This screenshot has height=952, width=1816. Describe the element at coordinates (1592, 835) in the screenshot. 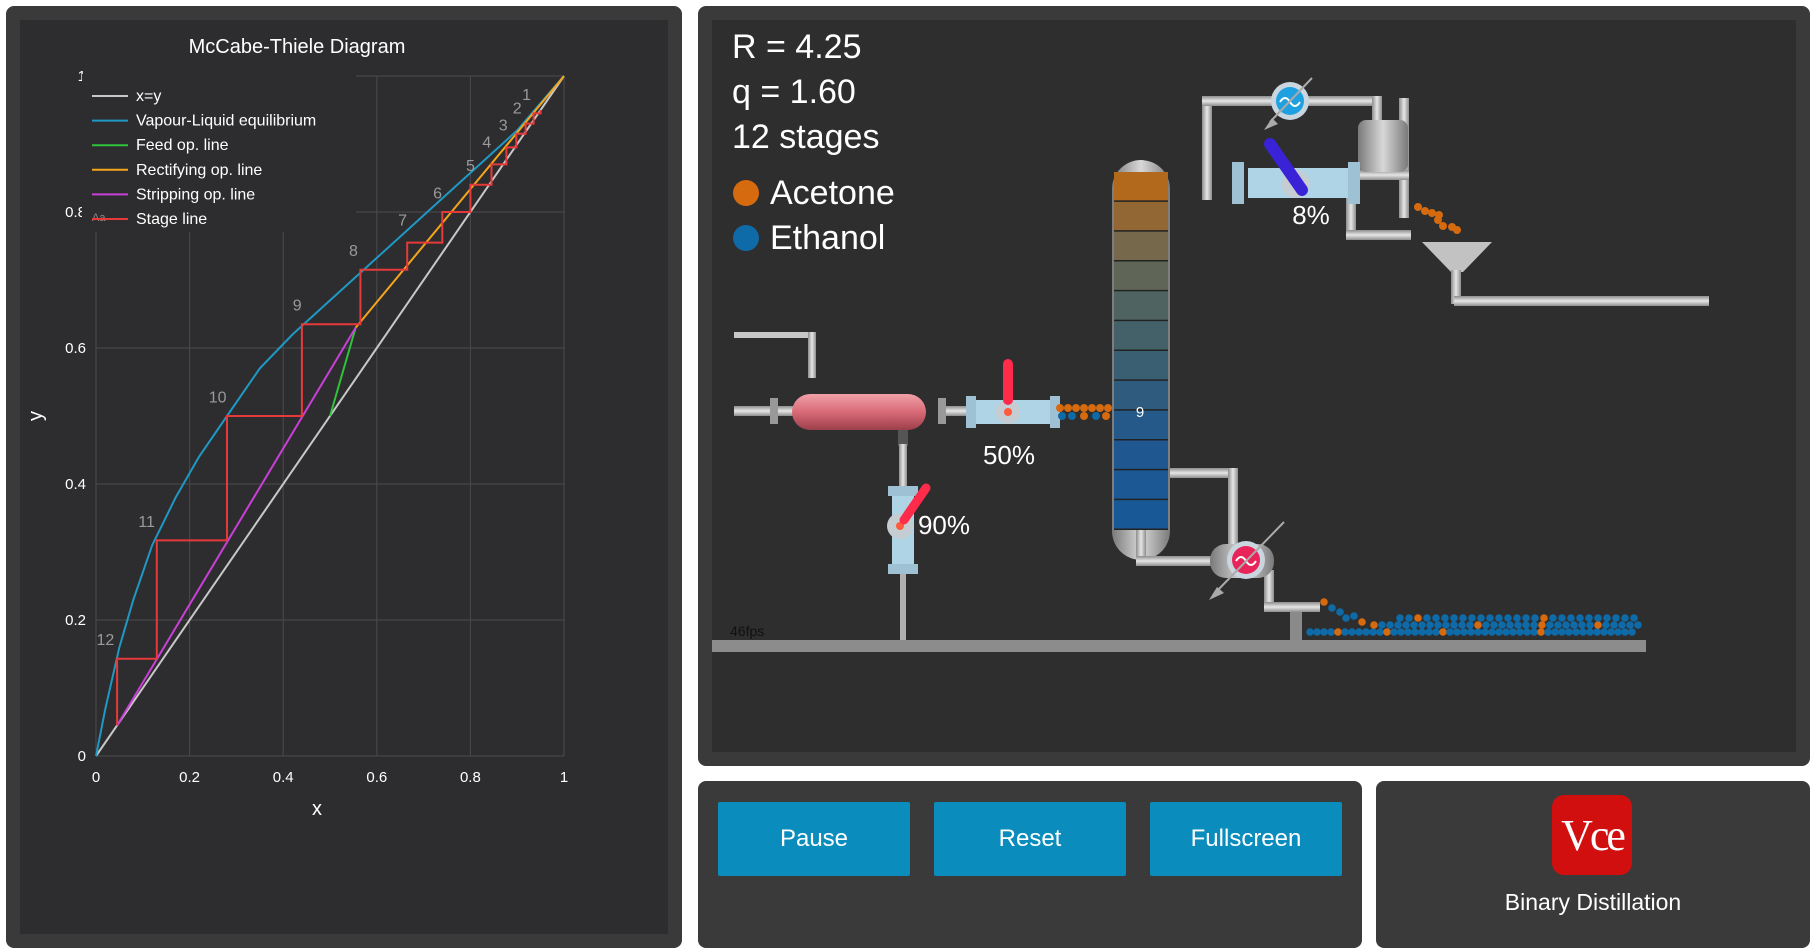

I see `vce-logo: Vce` at that location.